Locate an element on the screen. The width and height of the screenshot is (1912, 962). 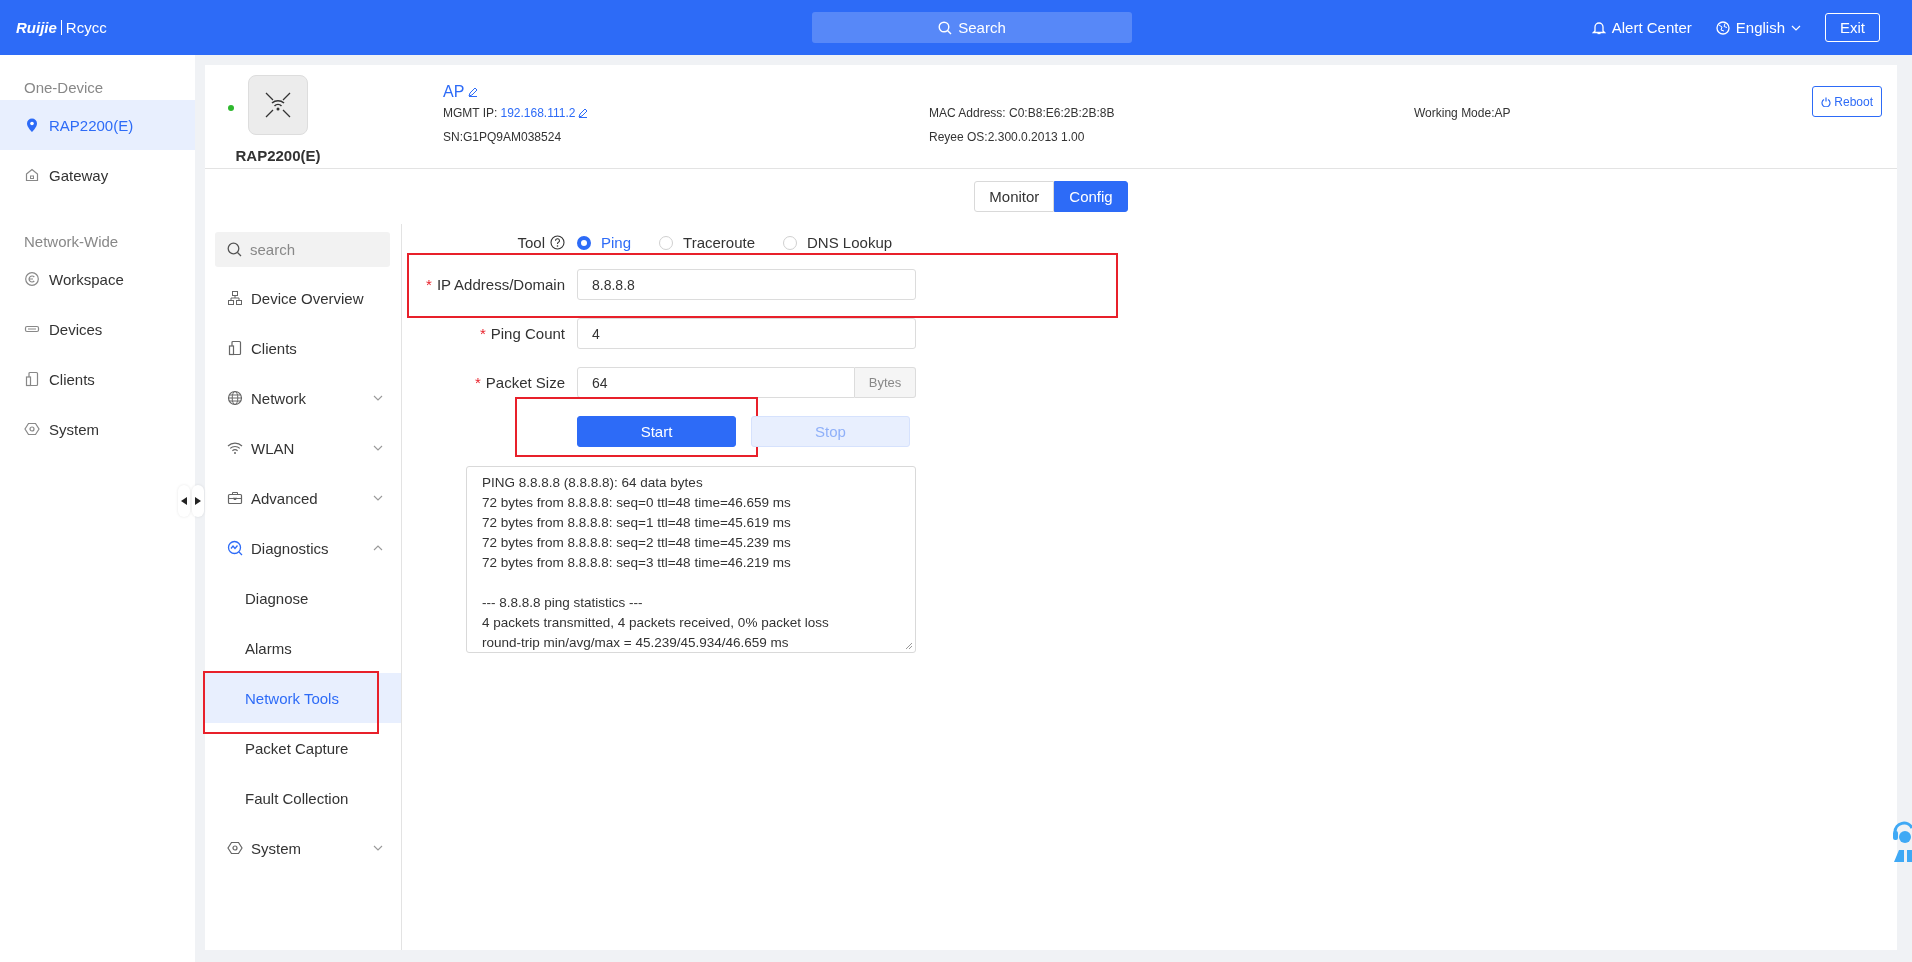
topology-icon is located at coordinates (235, 298).